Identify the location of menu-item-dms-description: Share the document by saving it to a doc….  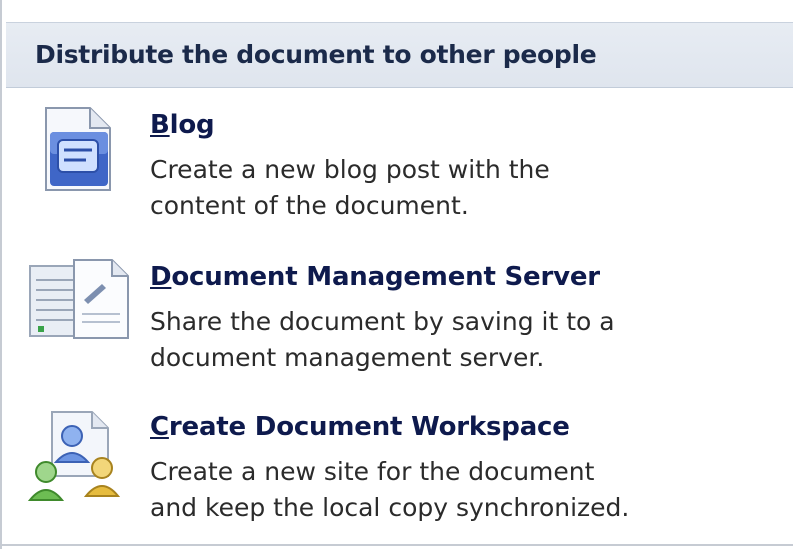
(465, 340).